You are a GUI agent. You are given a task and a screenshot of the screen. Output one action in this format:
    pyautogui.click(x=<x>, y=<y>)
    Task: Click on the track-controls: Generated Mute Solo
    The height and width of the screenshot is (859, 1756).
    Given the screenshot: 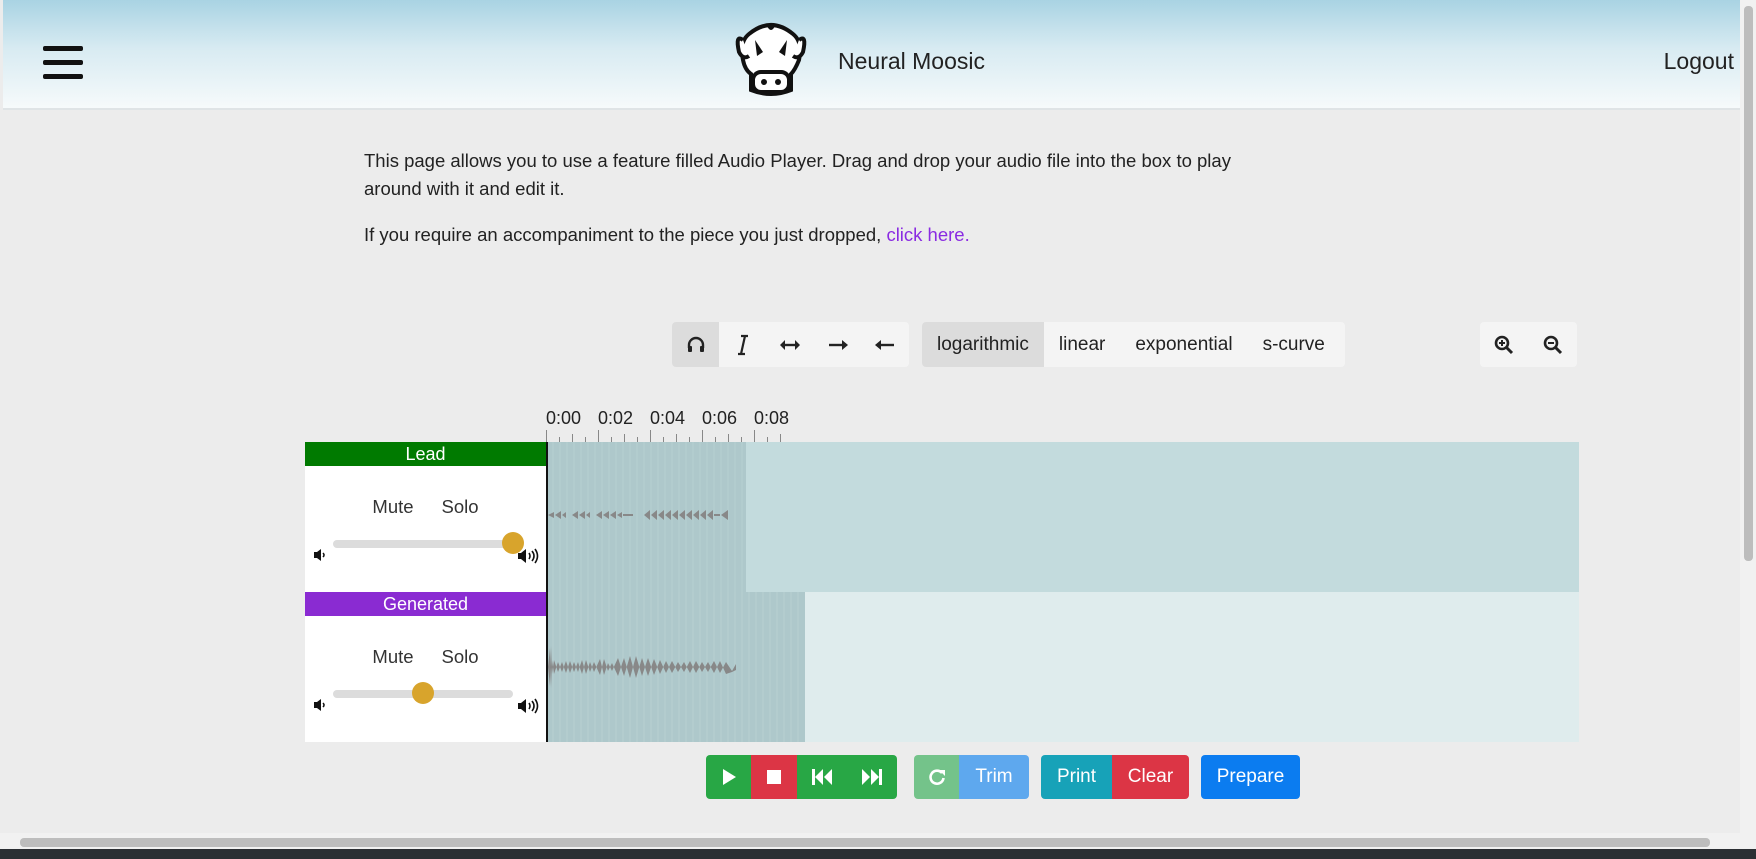 What is the action you would take?
    pyautogui.click(x=425, y=667)
    